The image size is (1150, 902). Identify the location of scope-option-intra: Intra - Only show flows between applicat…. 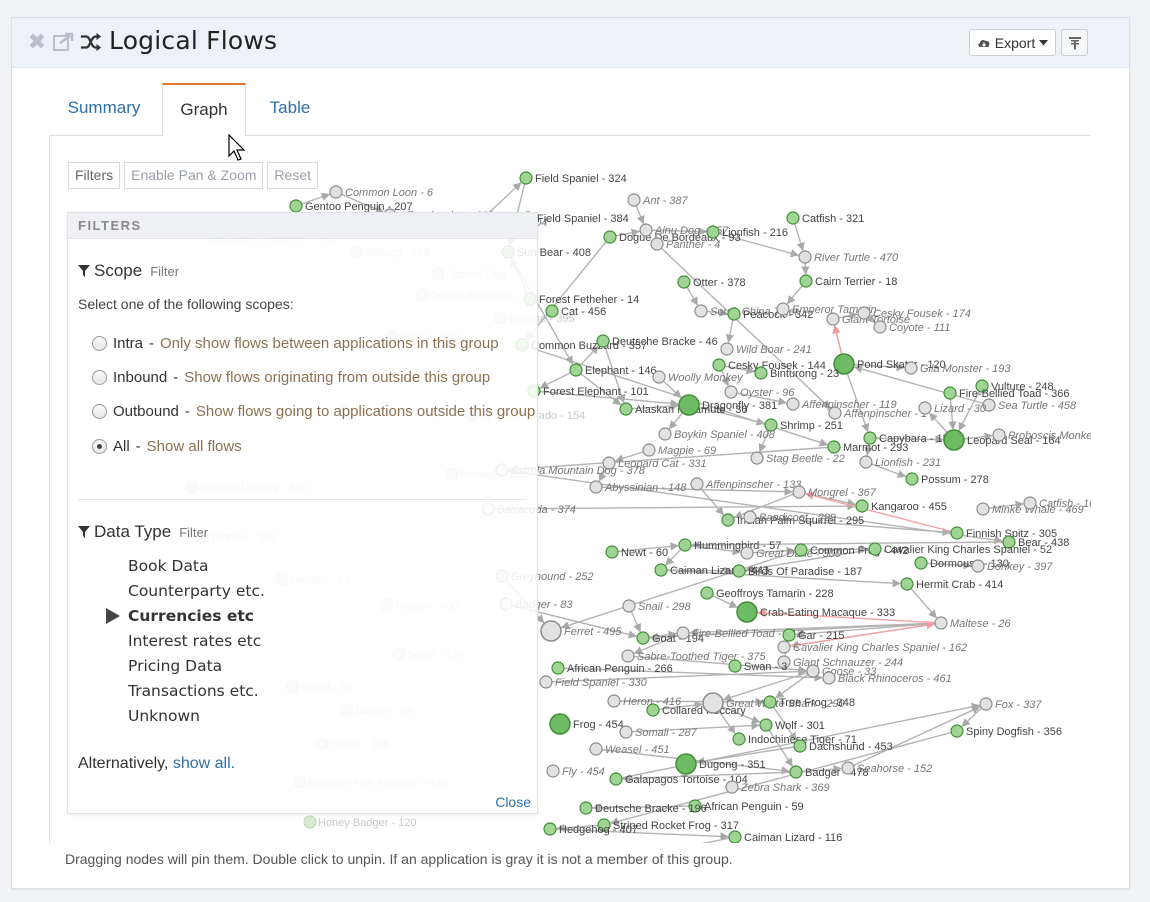
(295, 343).